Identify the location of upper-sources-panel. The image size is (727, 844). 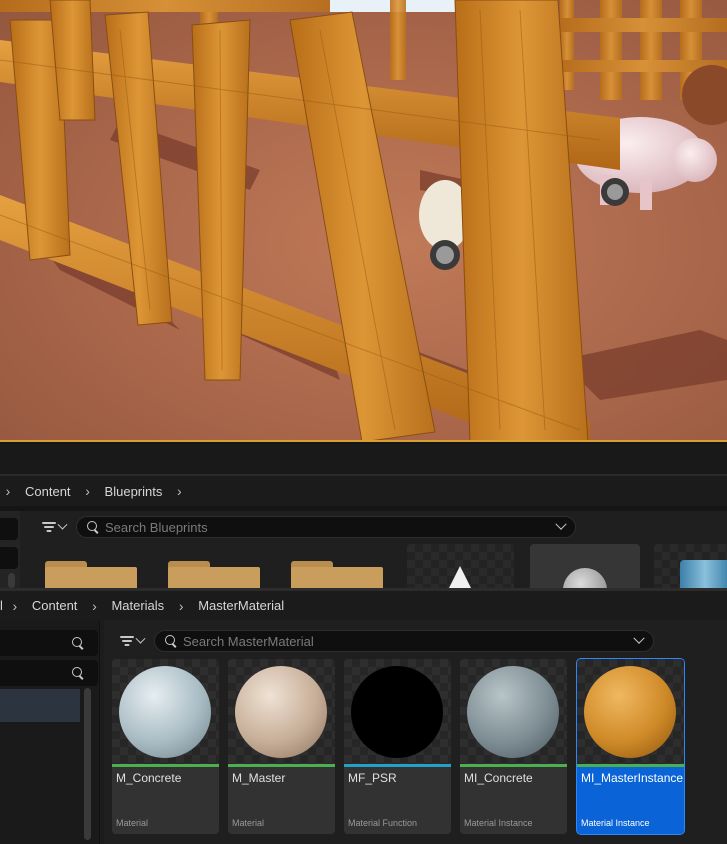
(10, 549).